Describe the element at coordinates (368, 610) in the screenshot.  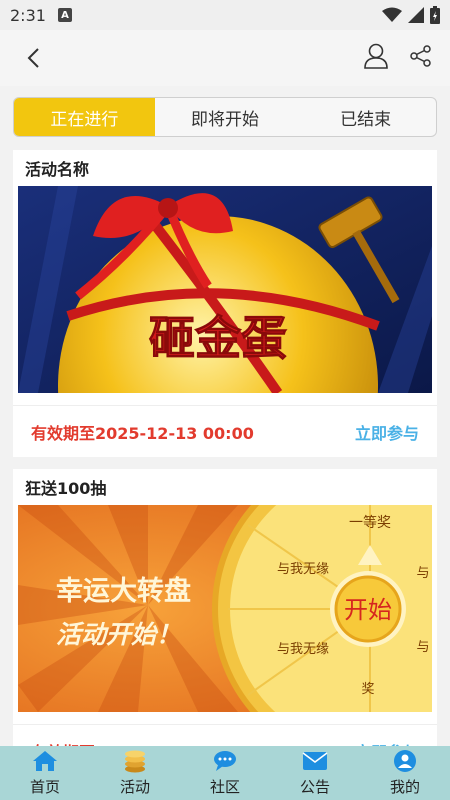
I see `wheel-start-button: 开始` at that location.